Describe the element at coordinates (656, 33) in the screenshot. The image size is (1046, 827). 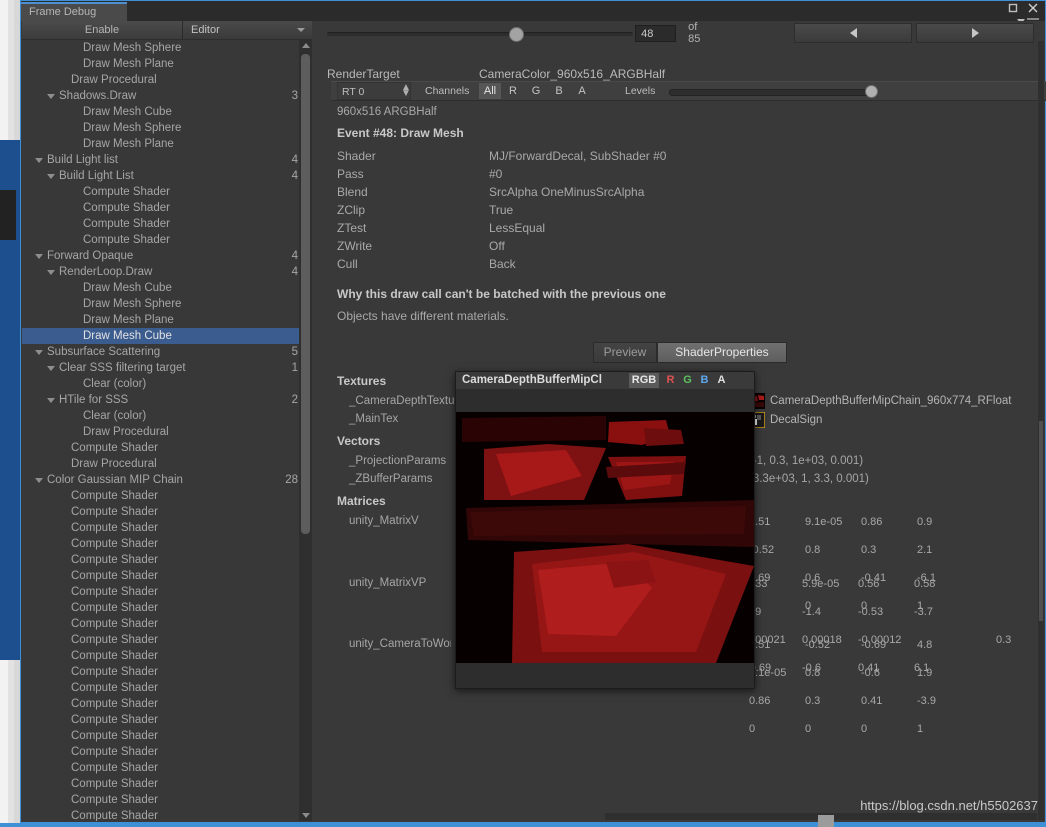
I see `event-index-field: 48` at that location.